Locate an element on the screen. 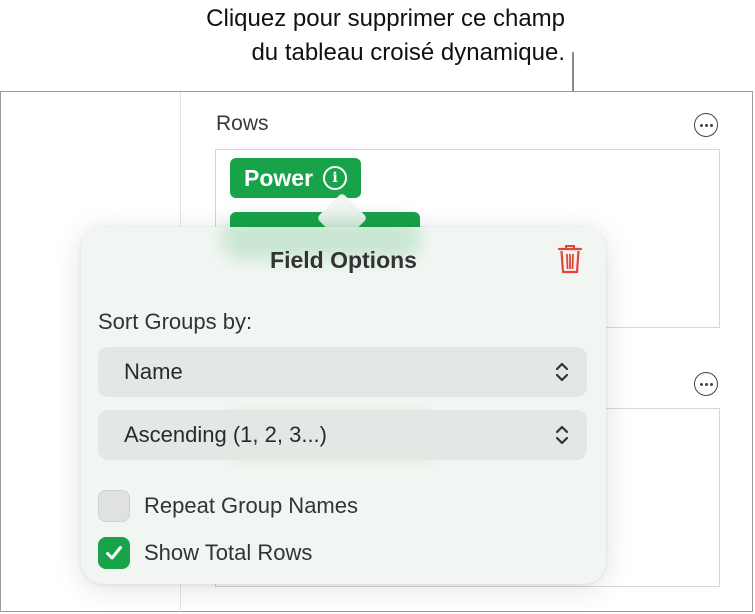 This screenshot has width=755, height=614. sort-order-value: Ascending (1, 2, 3...) is located at coordinates (225, 434).